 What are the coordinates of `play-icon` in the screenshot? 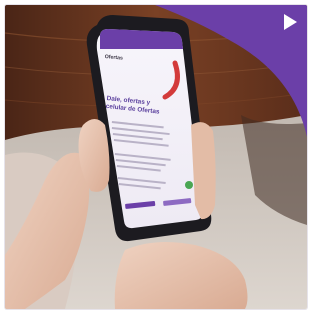 It's located at (290, 22).